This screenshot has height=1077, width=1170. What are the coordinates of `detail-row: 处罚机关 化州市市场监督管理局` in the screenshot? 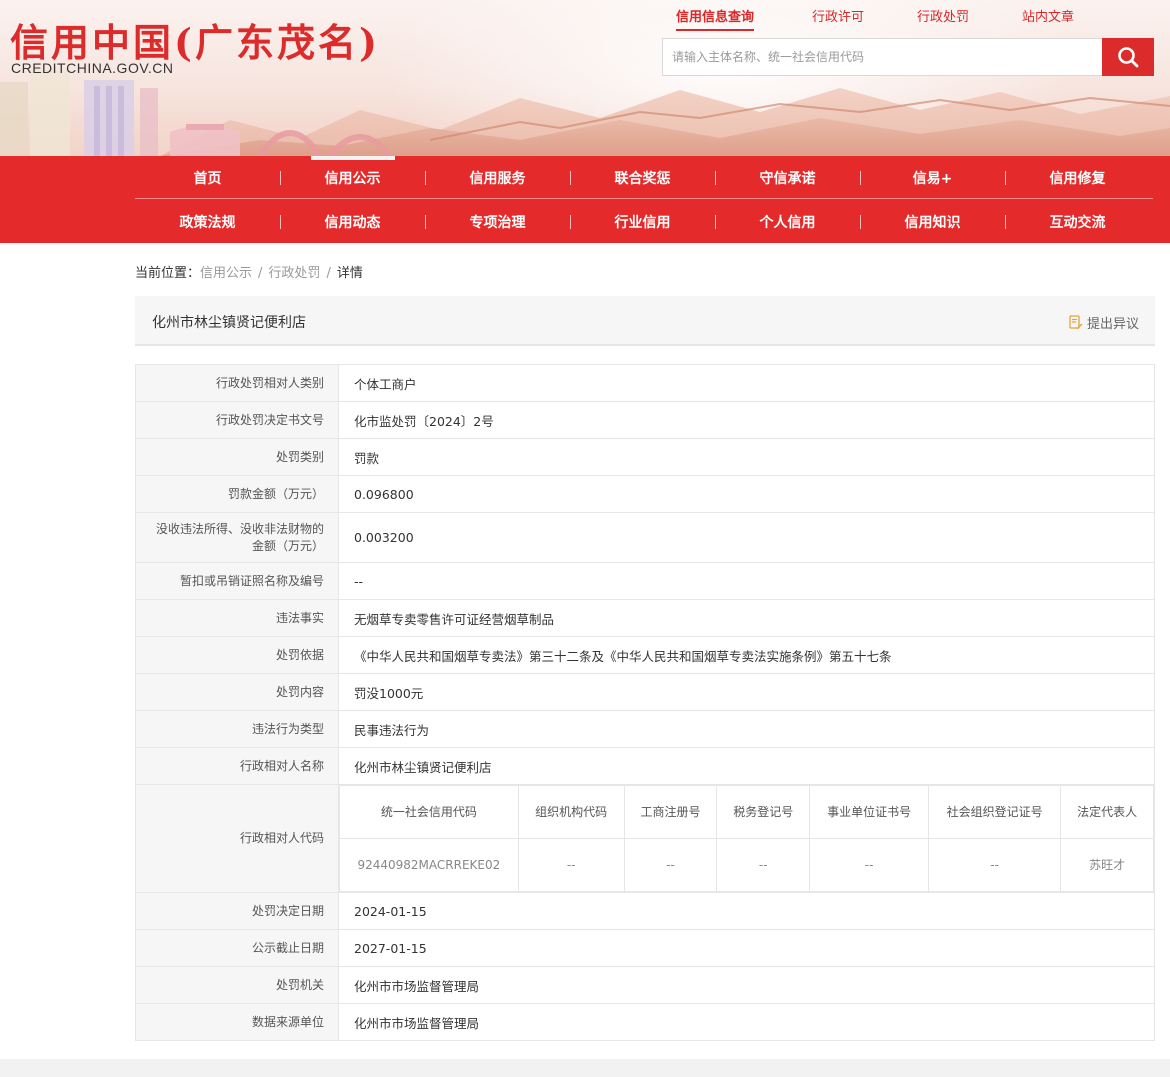 It's located at (645, 985).